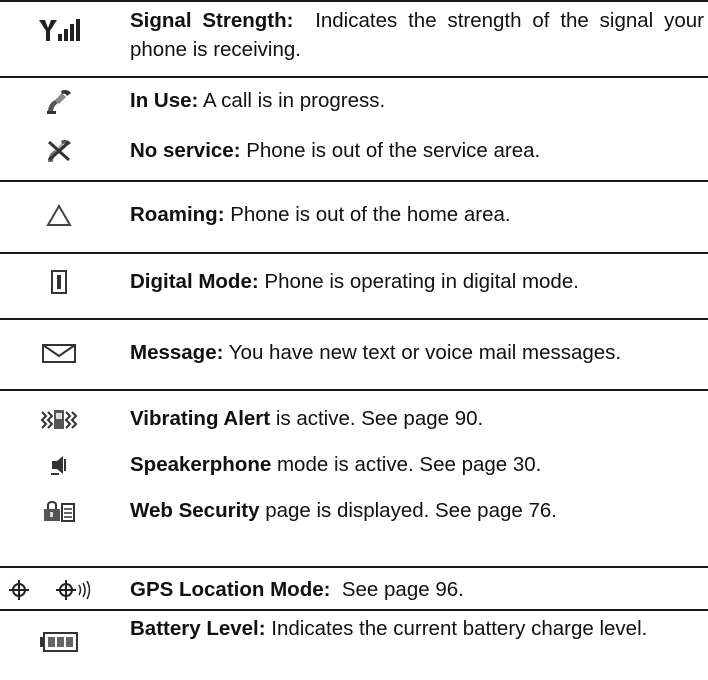  I want to click on table-row-in-use: In Use: A call is in progress., so click(354, 102).